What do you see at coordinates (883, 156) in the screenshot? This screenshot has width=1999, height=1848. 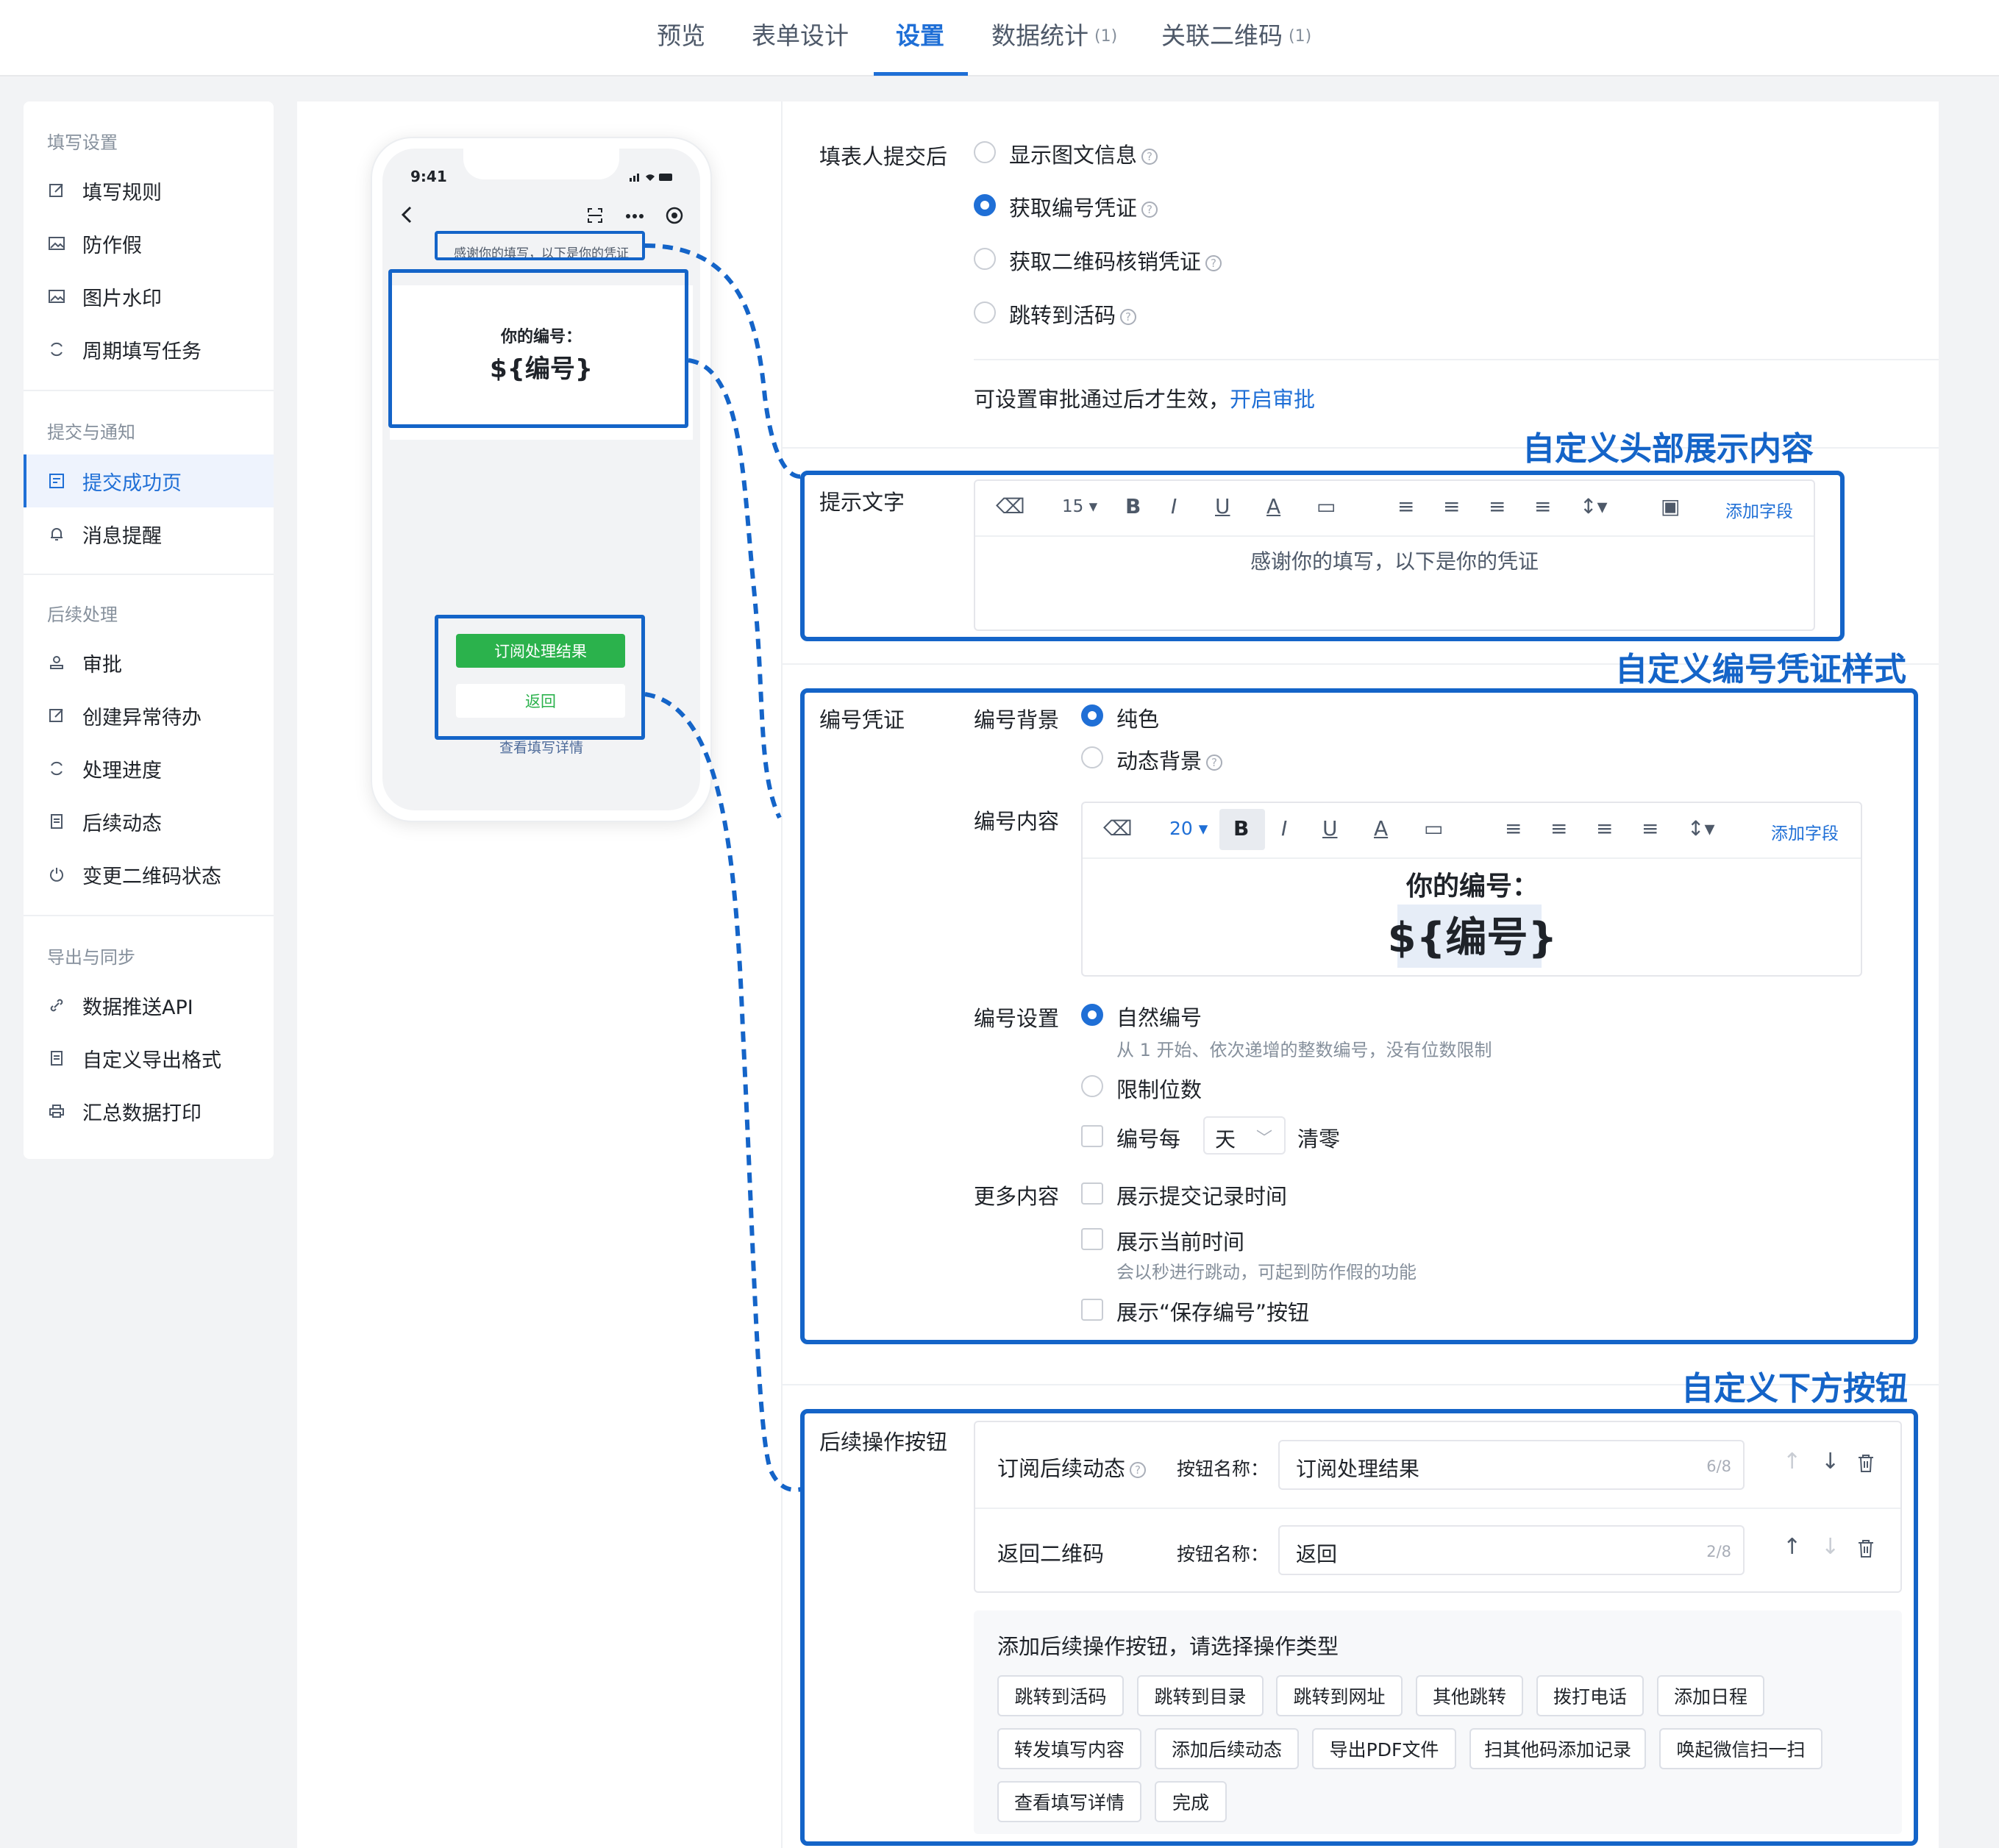 I see `after-submit-label: 填表人提交后` at bounding box center [883, 156].